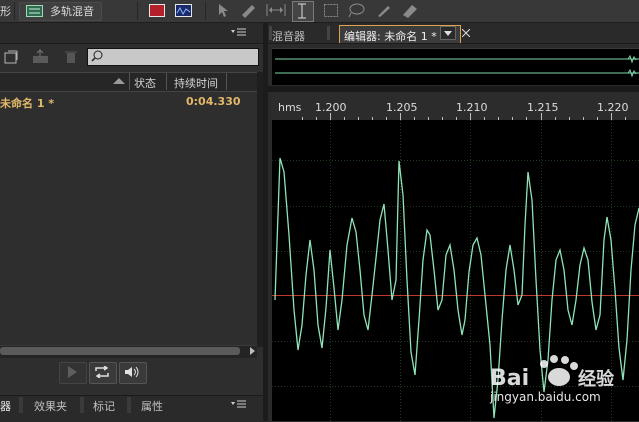  Describe the element at coordinates (402, 107) in the screenshot. I see `ruler-tick-label: 1.205` at that location.